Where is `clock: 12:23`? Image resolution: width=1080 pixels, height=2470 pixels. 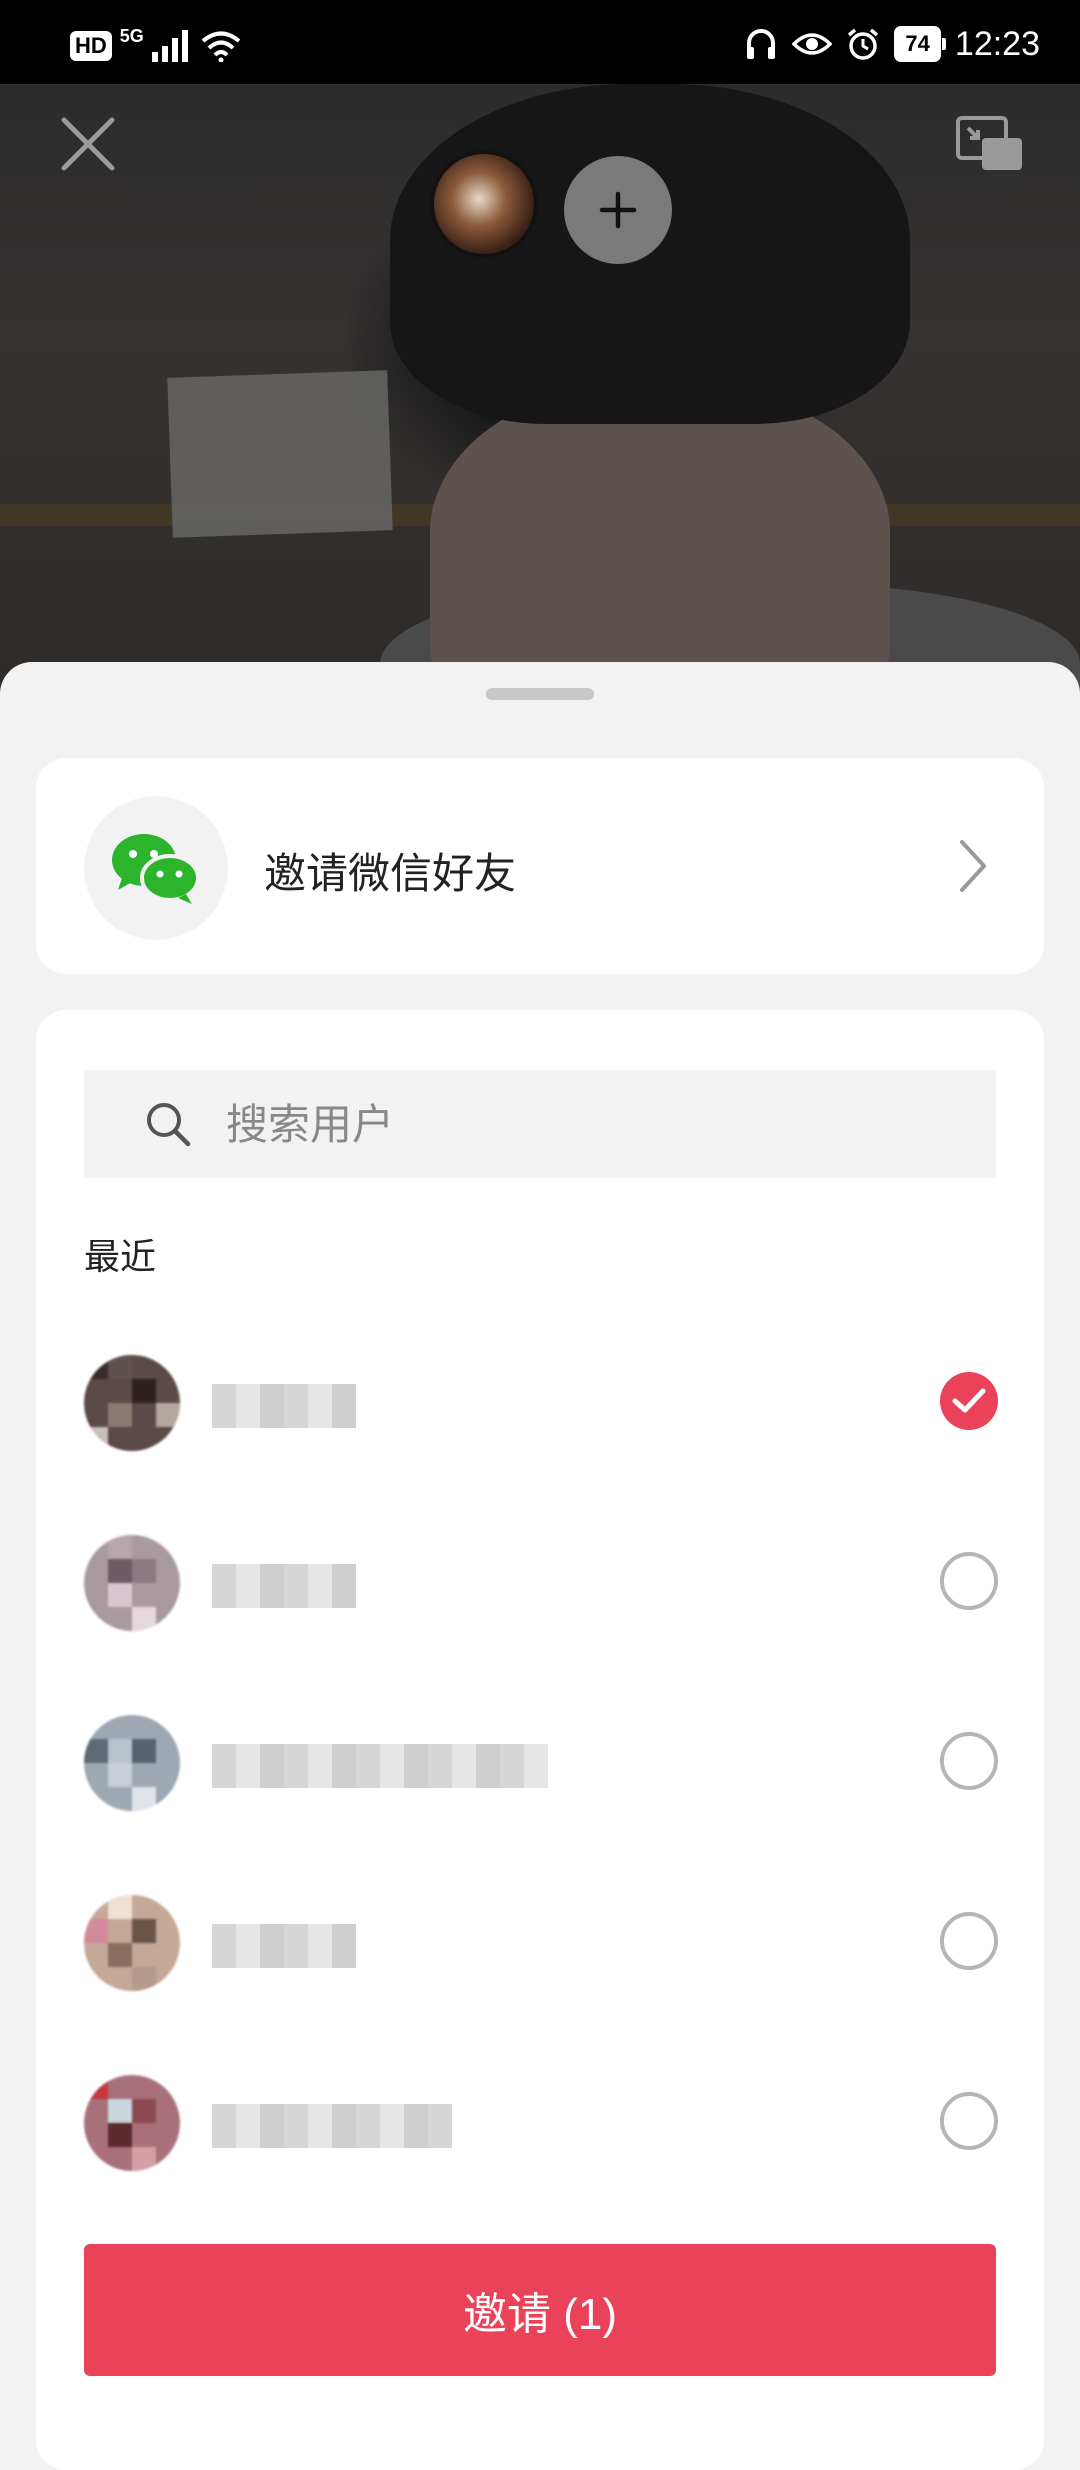
clock: 12:23 is located at coordinates (997, 43).